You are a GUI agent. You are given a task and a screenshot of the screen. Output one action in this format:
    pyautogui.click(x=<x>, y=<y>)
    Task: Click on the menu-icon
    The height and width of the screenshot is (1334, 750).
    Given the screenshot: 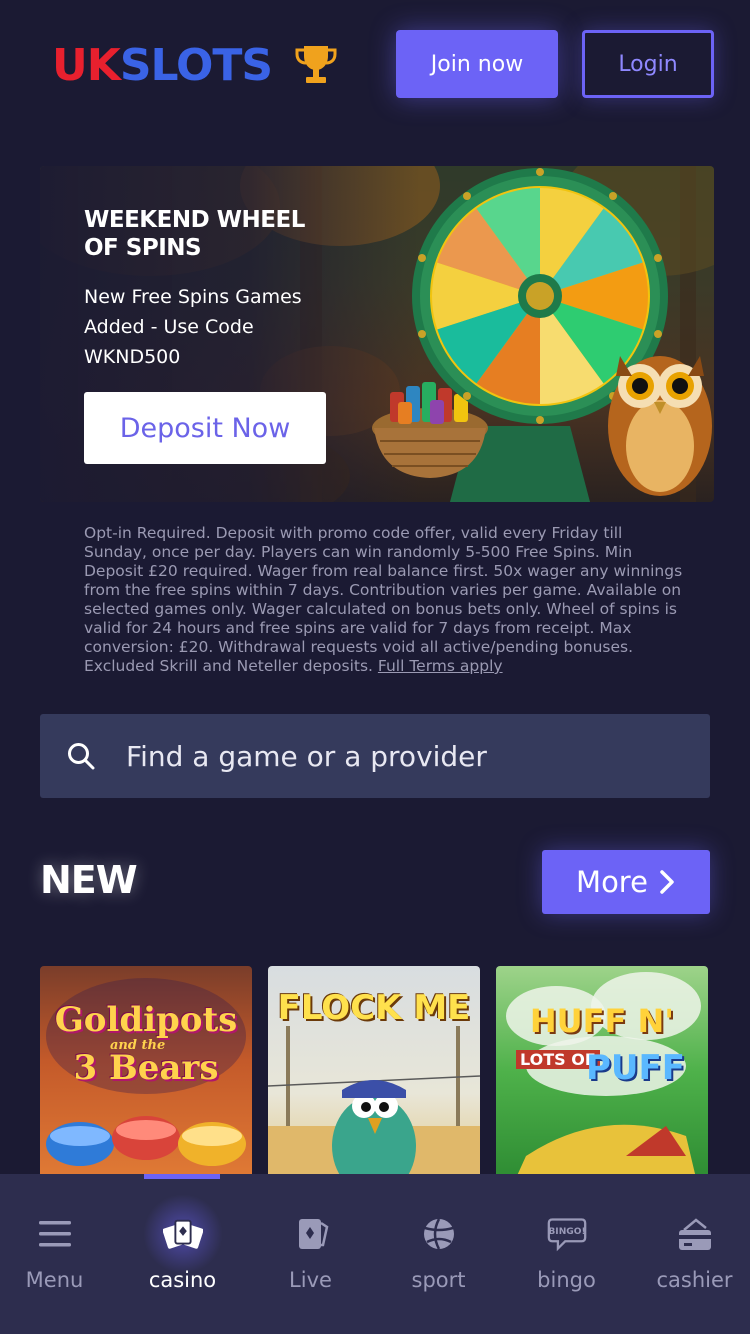 What is the action you would take?
    pyautogui.click(x=54, y=1234)
    